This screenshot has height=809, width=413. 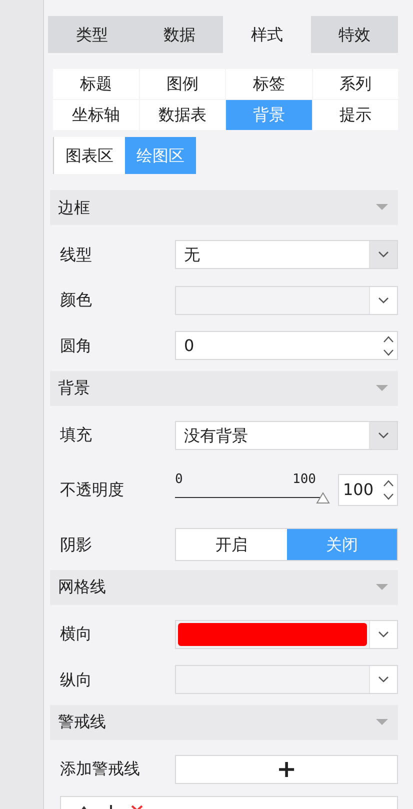 I want to click on field-label: 不透明度, so click(x=92, y=490).